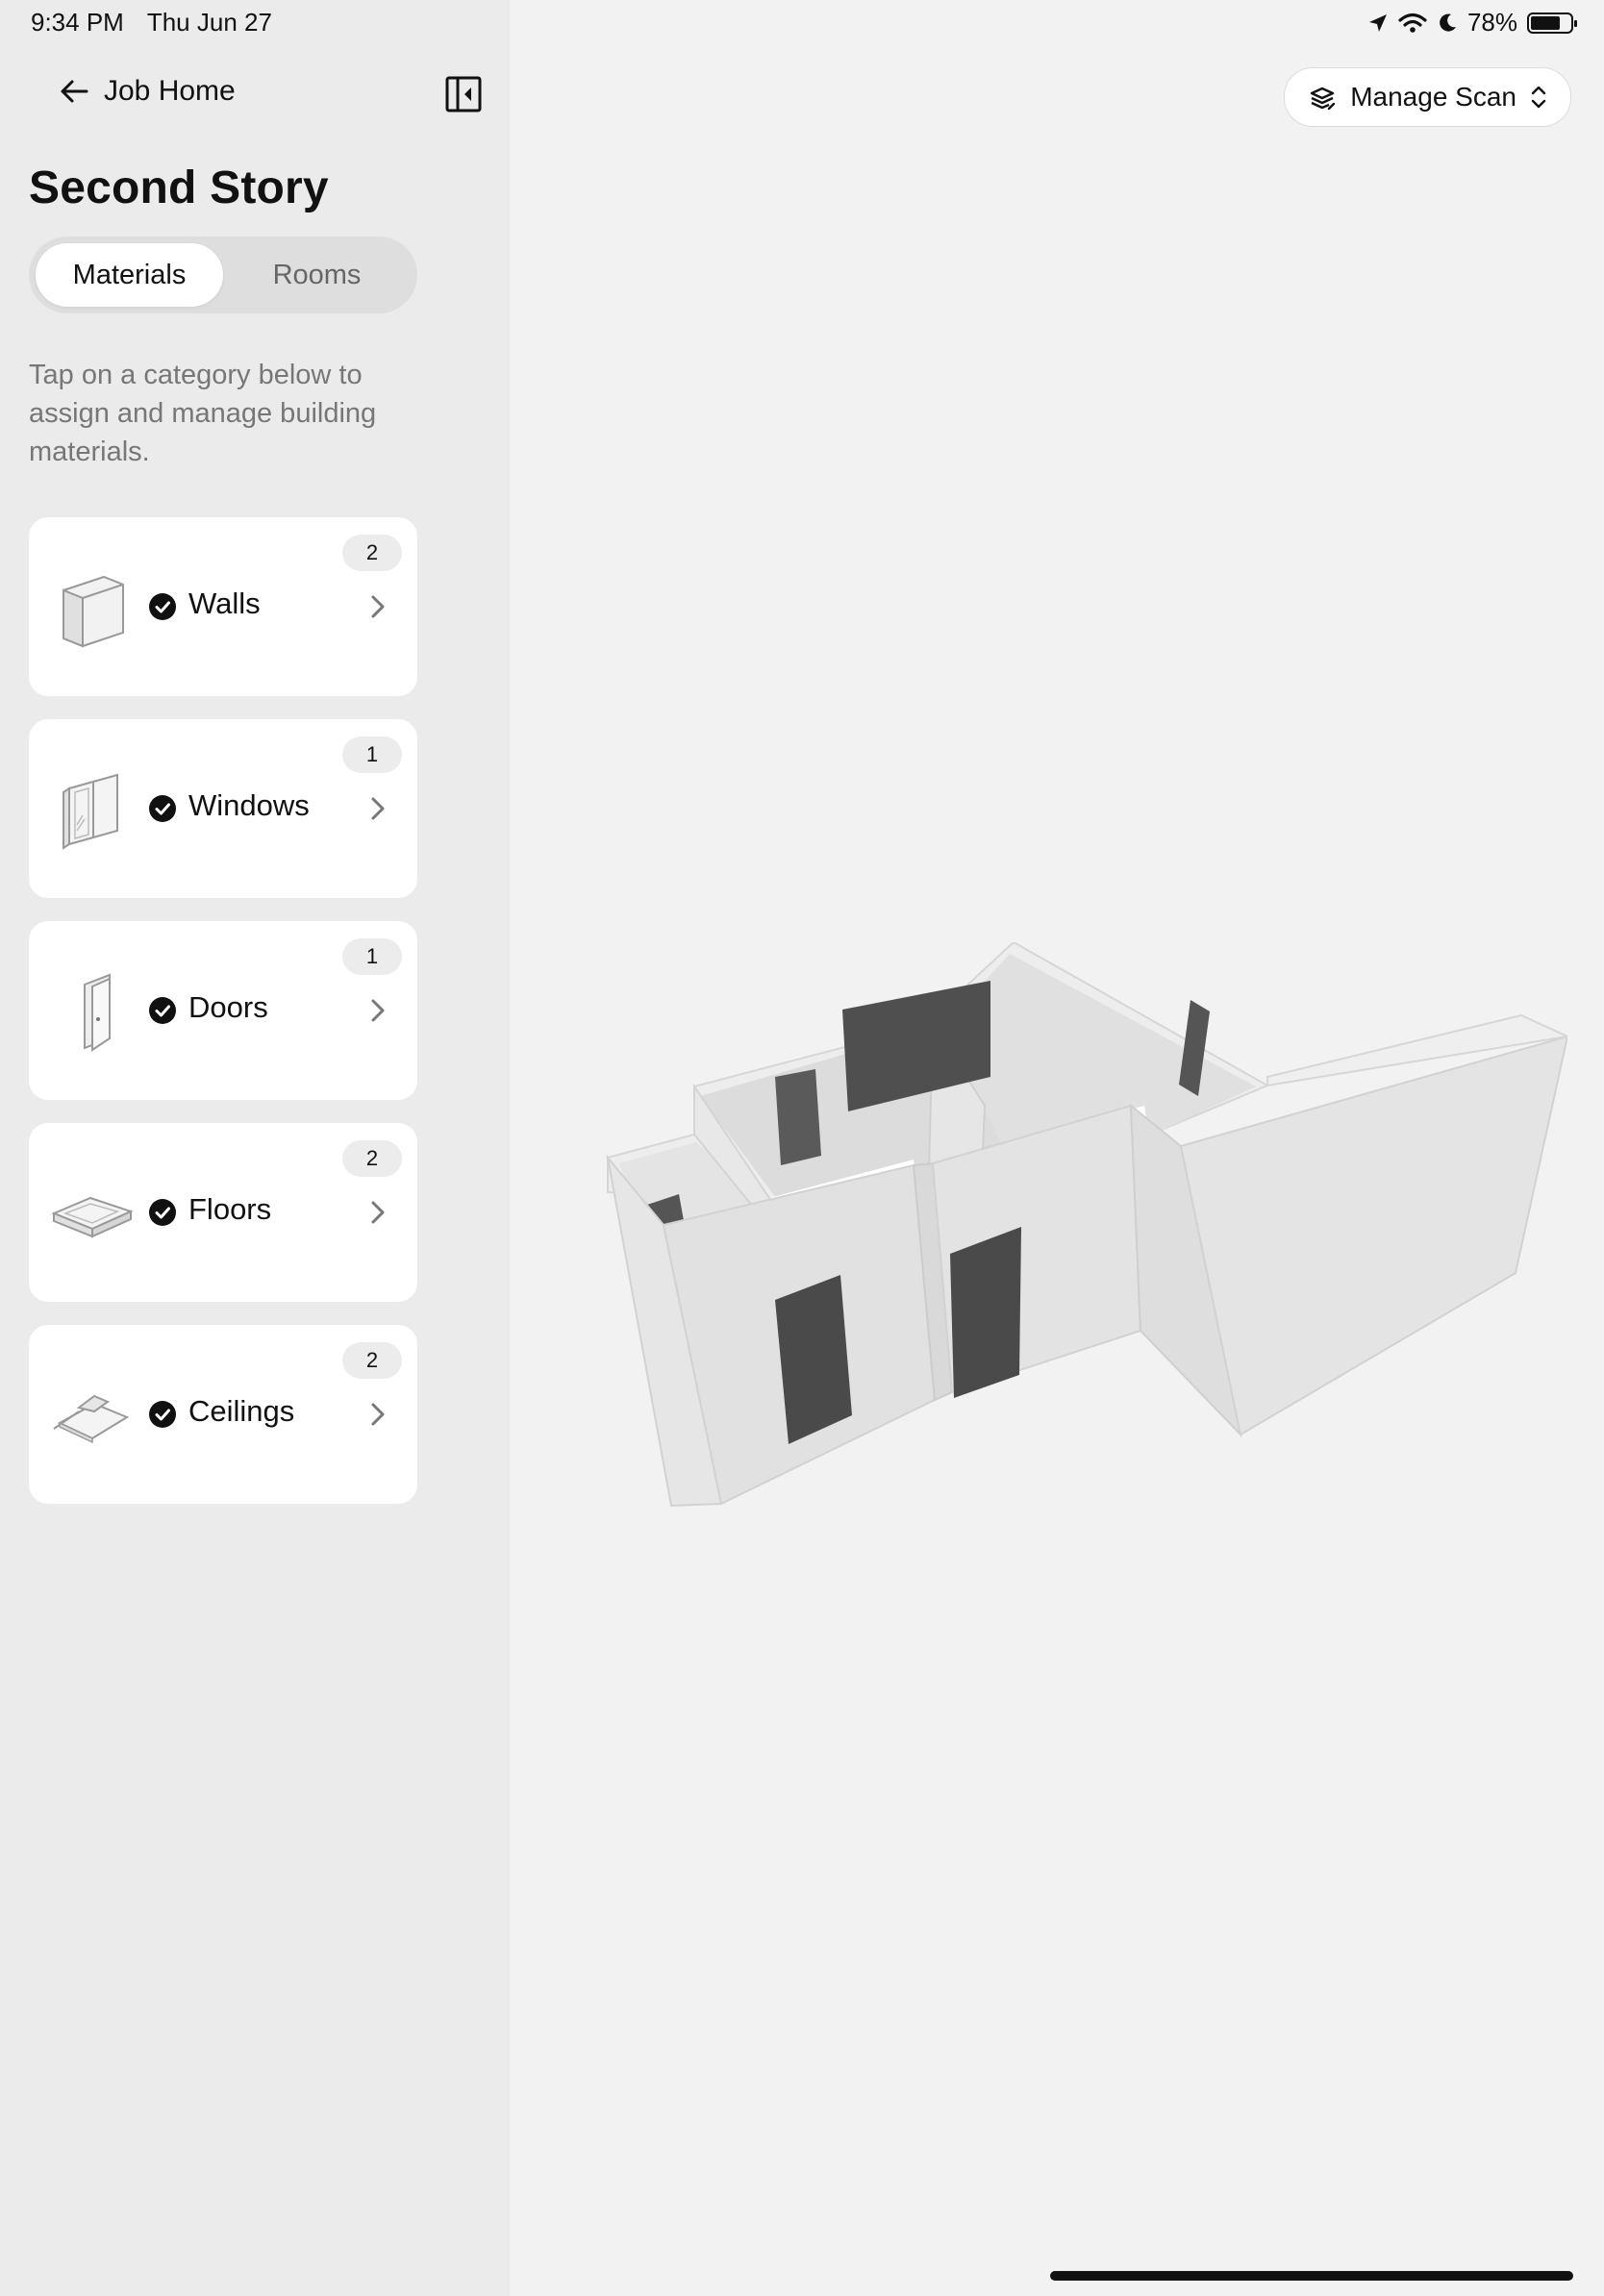 This screenshot has width=1604, height=2296. Describe the element at coordinates (228, 1007) in the screenshot. I see `category-label: Doors` at that location.